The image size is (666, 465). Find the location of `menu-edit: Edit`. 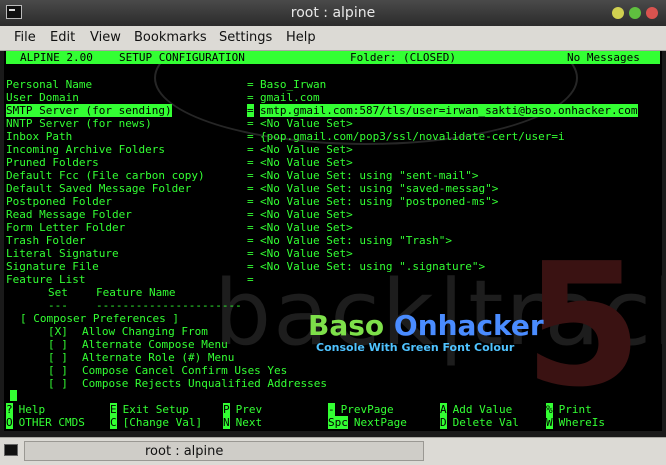

menu-edit: Edit is located at coordinates (62, 37).